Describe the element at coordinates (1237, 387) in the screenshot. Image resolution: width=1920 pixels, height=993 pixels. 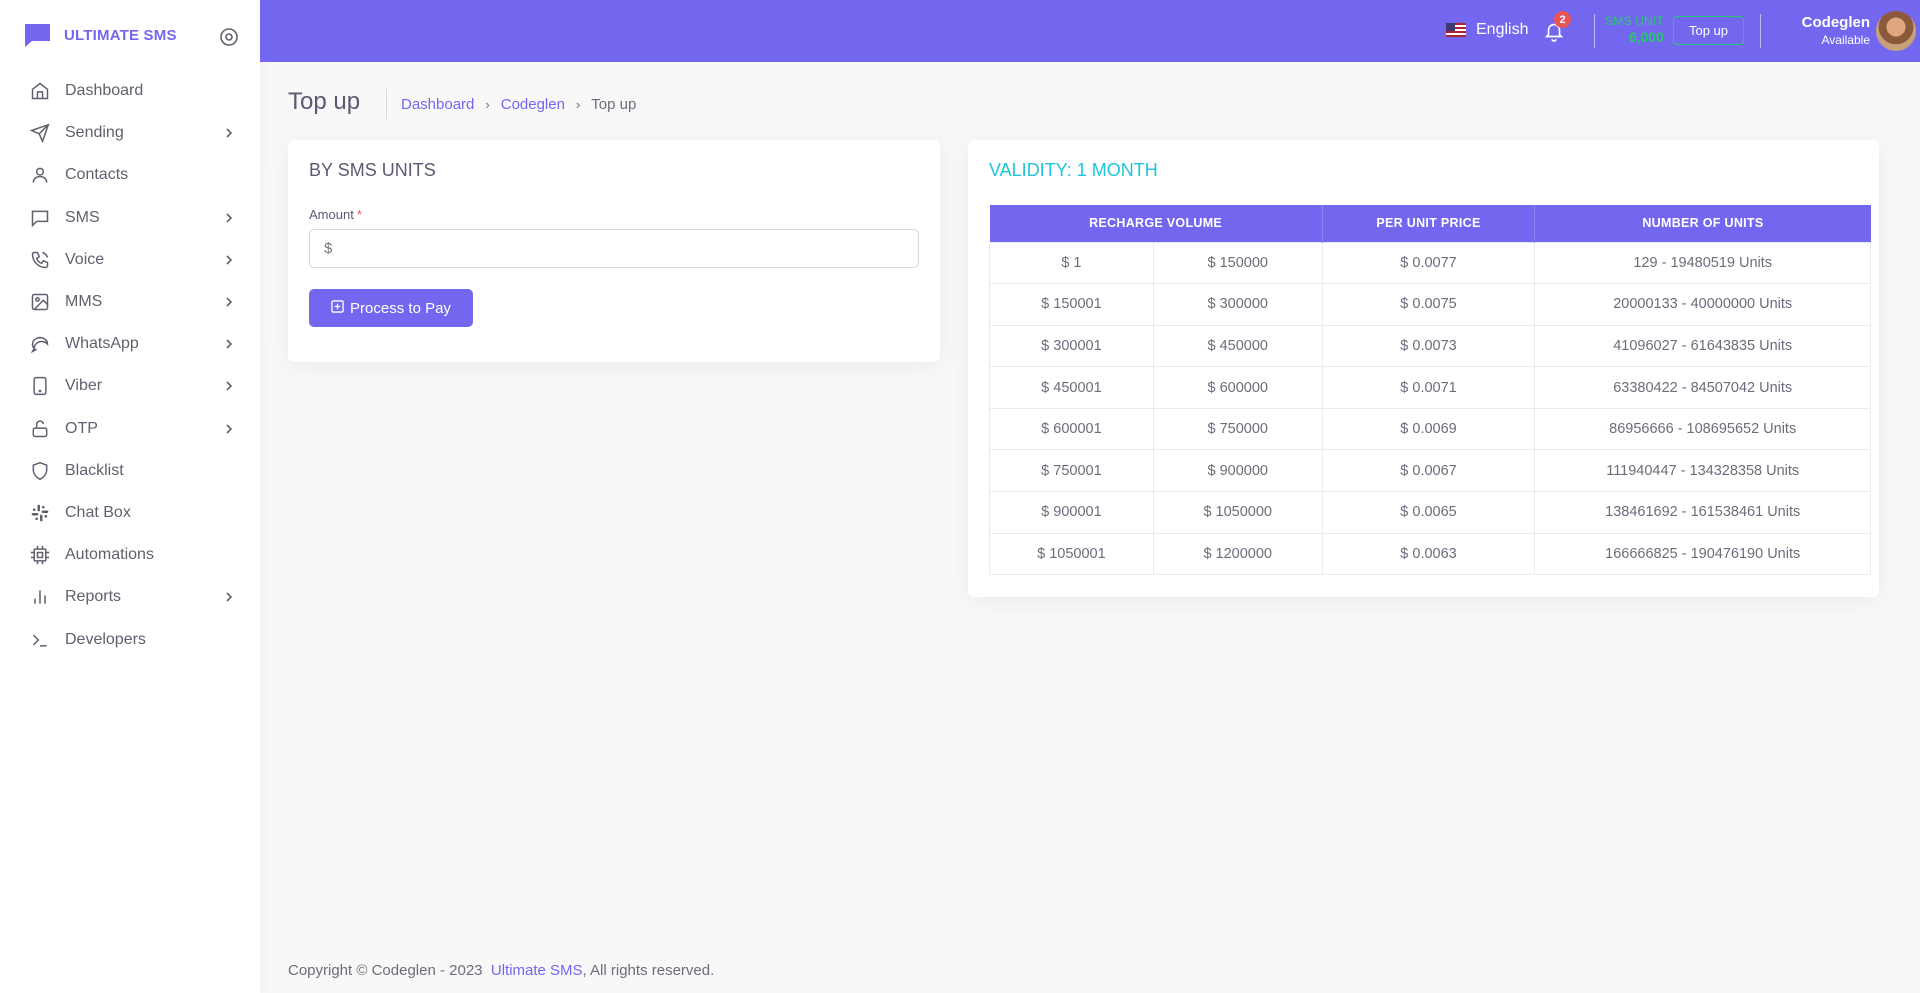
I see `table-cell: $ 600000` at that location.